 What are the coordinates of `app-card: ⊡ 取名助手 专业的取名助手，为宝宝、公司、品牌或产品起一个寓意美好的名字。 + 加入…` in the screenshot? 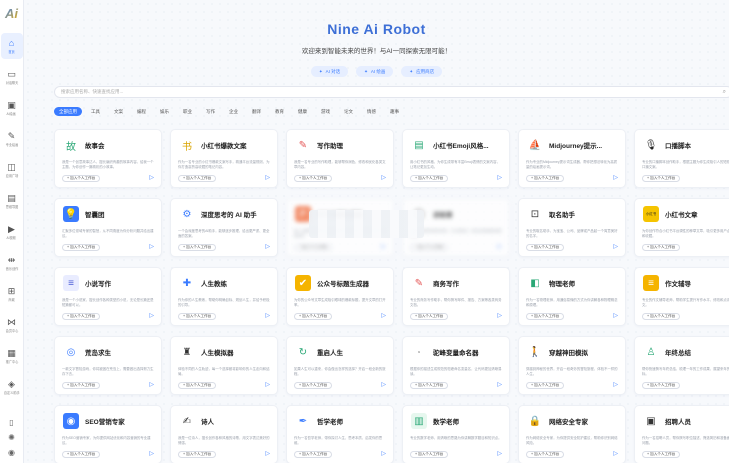 It's located at (572, 227).